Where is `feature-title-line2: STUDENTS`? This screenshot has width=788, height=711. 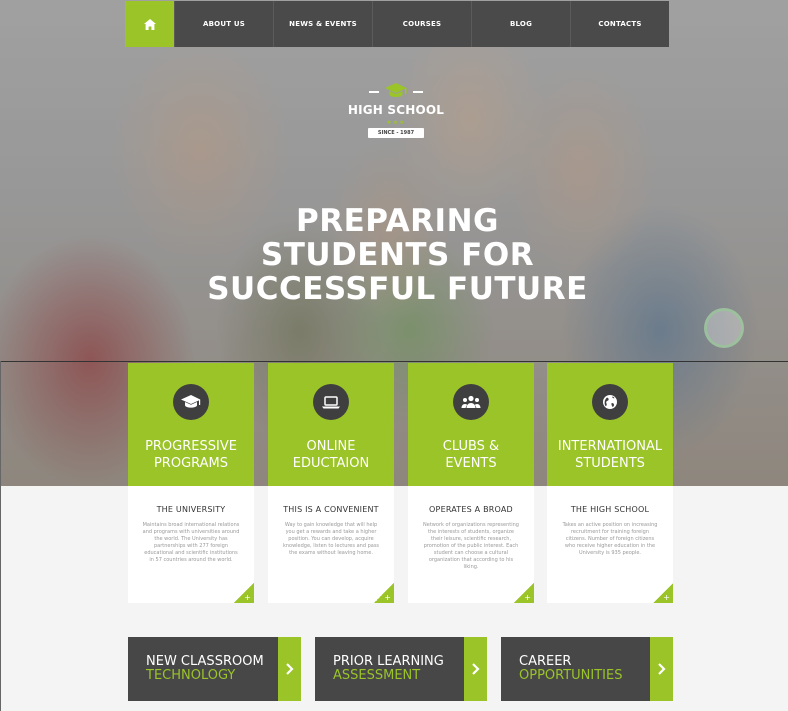 feature-title-line2: STUDENTS is located at coordinates (610, 463).